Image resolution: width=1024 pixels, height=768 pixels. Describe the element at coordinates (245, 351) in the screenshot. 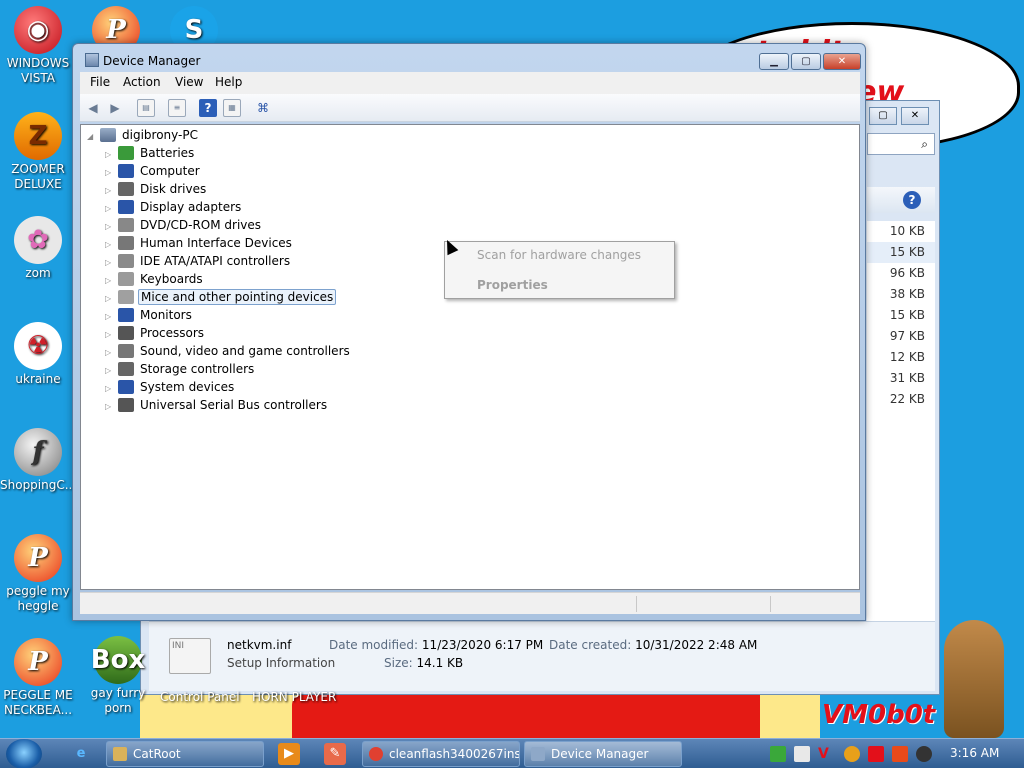

I see `tree-node-label: Sound, video and game controllers` at that location.